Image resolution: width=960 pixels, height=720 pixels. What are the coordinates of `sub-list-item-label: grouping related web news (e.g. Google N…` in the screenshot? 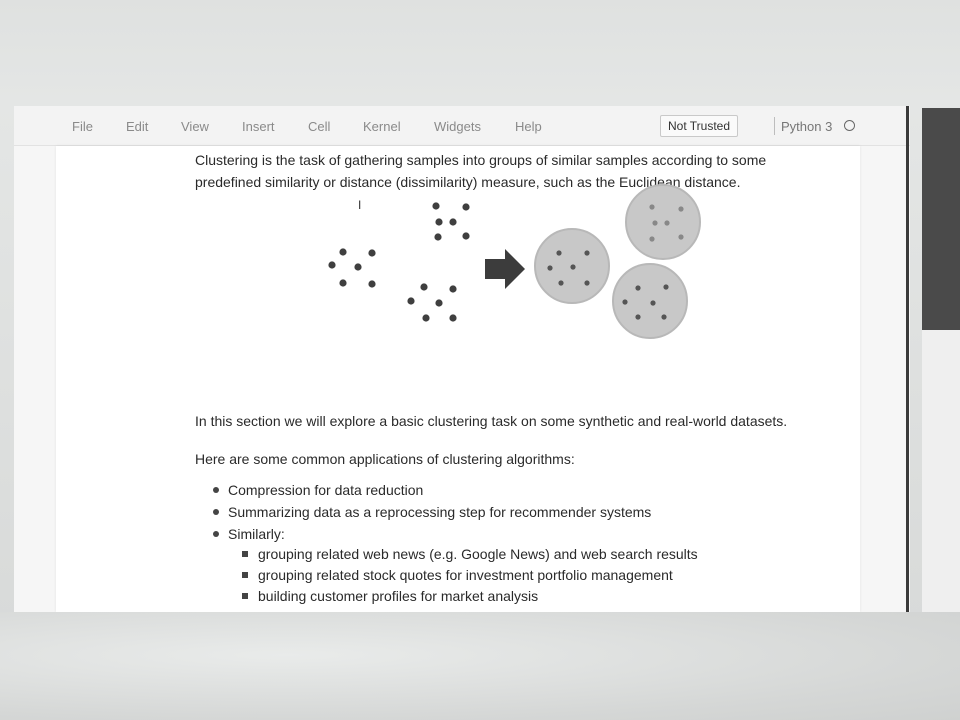 It's located at (478, 554).